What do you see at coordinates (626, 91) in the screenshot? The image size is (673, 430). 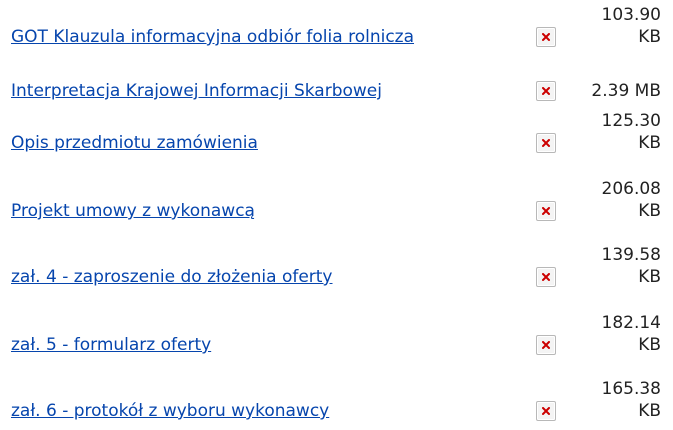 I see `file-size: 2.39 MB` at bounding box center [626, 91].